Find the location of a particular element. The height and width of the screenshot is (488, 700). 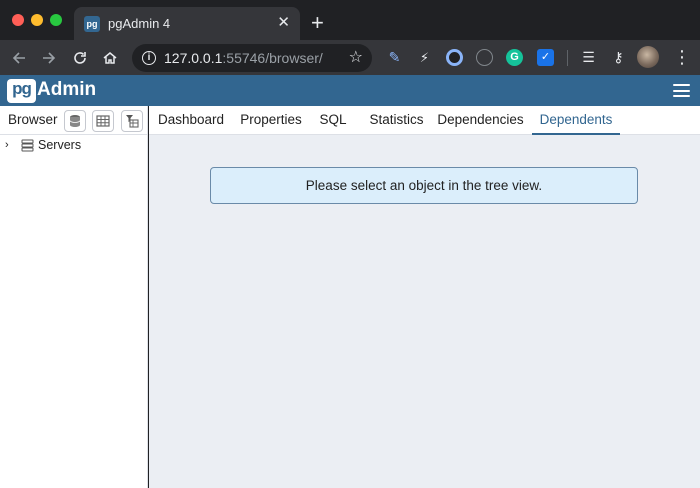

key-icon: ⚷ is located at coordinates (618, 57).